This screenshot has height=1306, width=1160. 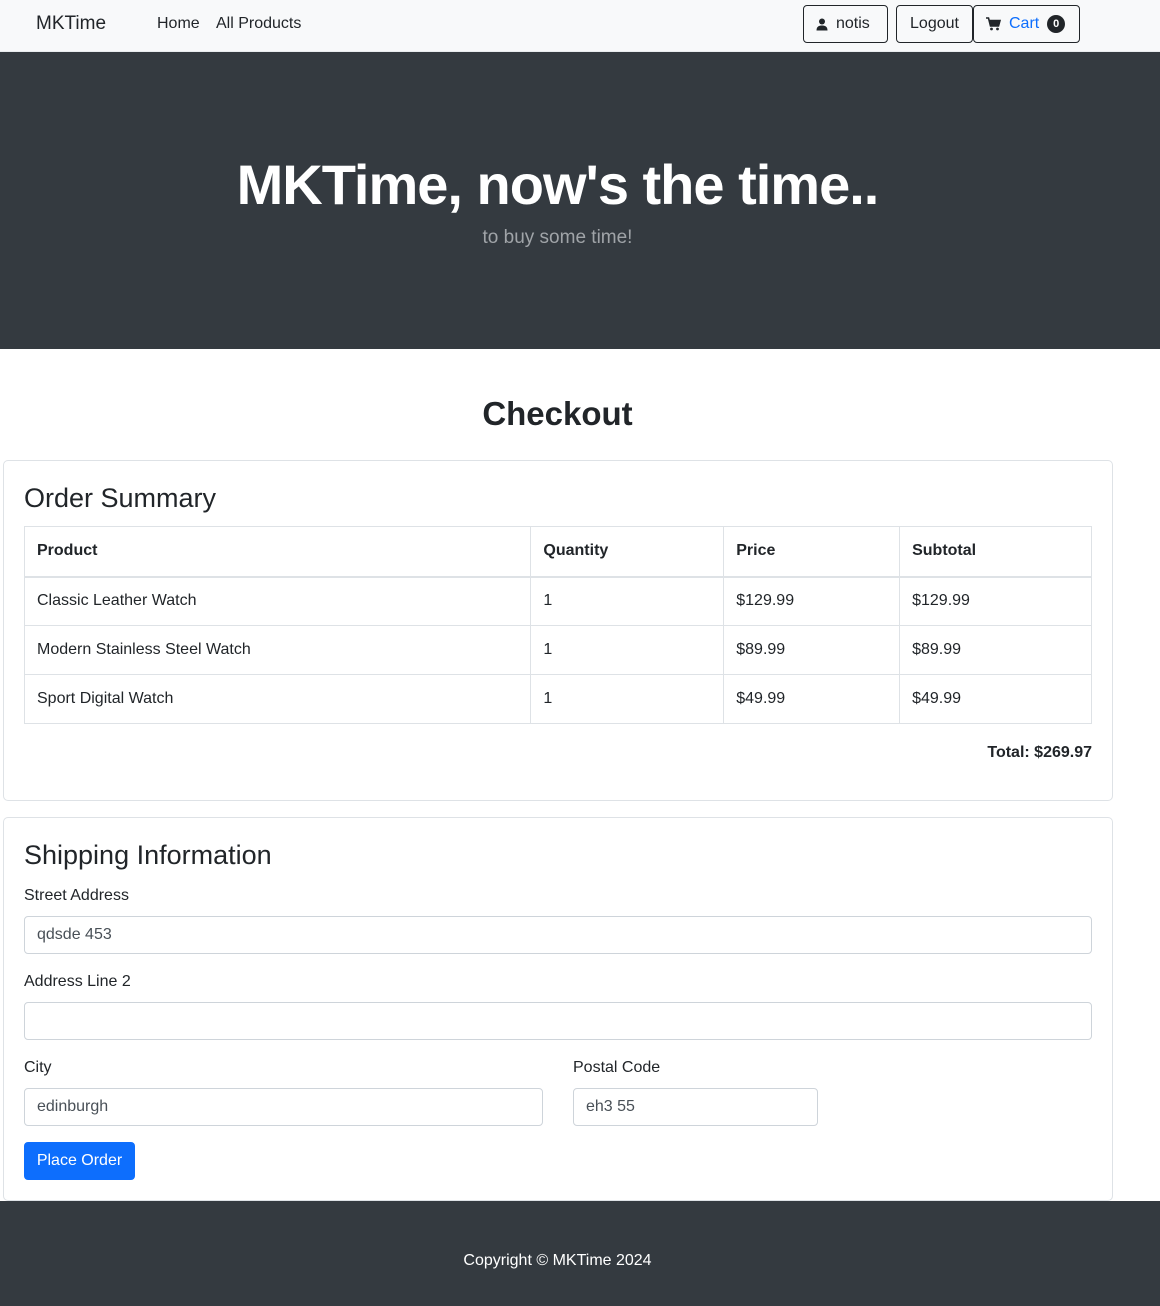 I want to click on order-total: Total: $269.97, so click(x=1039, y=752).